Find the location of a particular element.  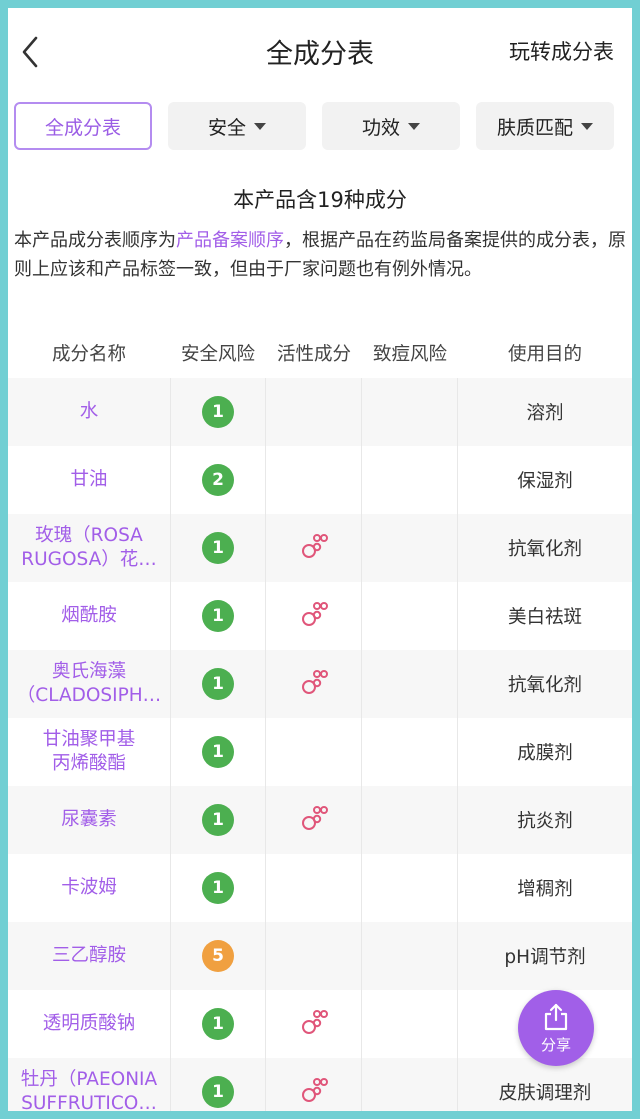

risk-score-badge: 2 is located at coordinates (218, 480).